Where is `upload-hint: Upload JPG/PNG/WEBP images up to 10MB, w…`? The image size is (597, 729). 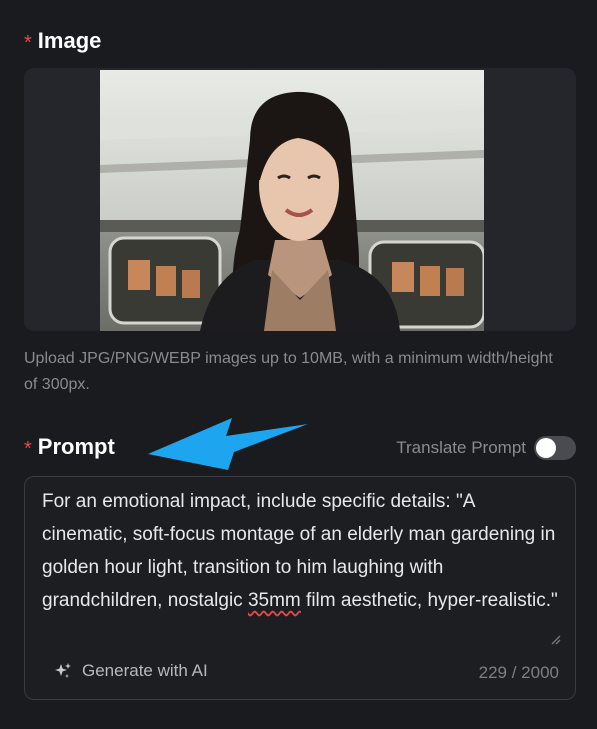 upload-hint: Upload JPG/PNG/WEBP images up to 10MB, w… is located at coordinates (288, 371).